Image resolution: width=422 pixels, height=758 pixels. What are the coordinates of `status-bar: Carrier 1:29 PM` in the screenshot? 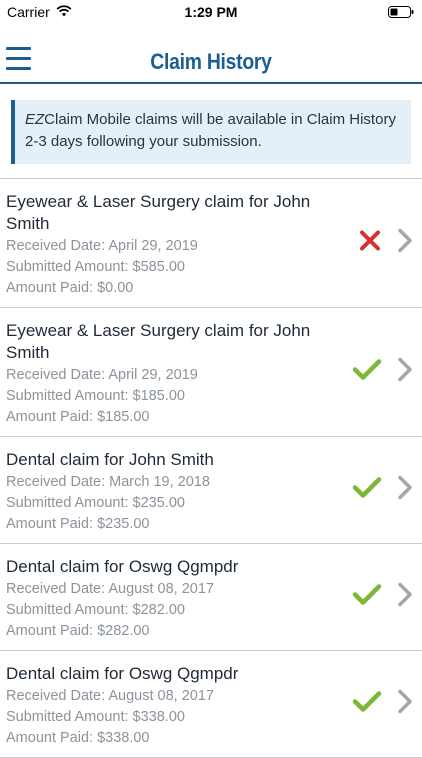 It's located at (211, 11).